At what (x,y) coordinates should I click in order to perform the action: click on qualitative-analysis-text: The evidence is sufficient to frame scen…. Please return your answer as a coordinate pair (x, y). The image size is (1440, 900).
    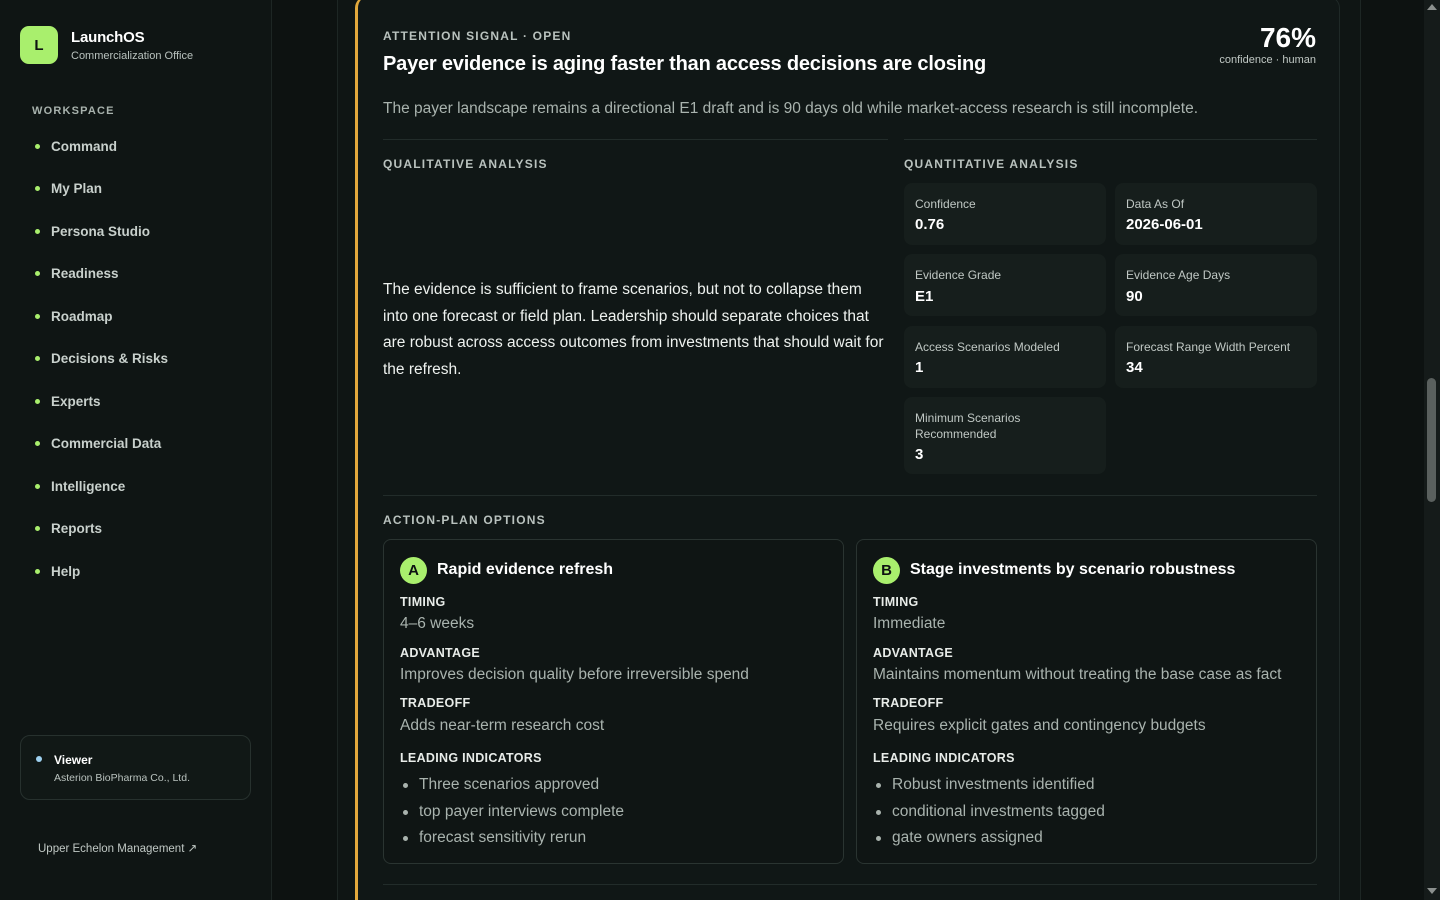
    Looking at the image, I should click on (633, 329).